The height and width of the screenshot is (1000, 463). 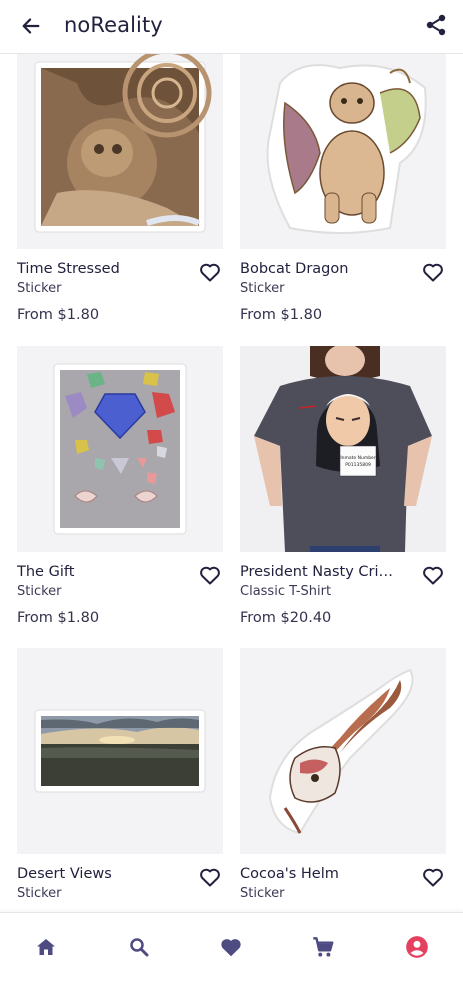 I want to click on product-name: Cocoa's Helm, so click(x=323, y=874).